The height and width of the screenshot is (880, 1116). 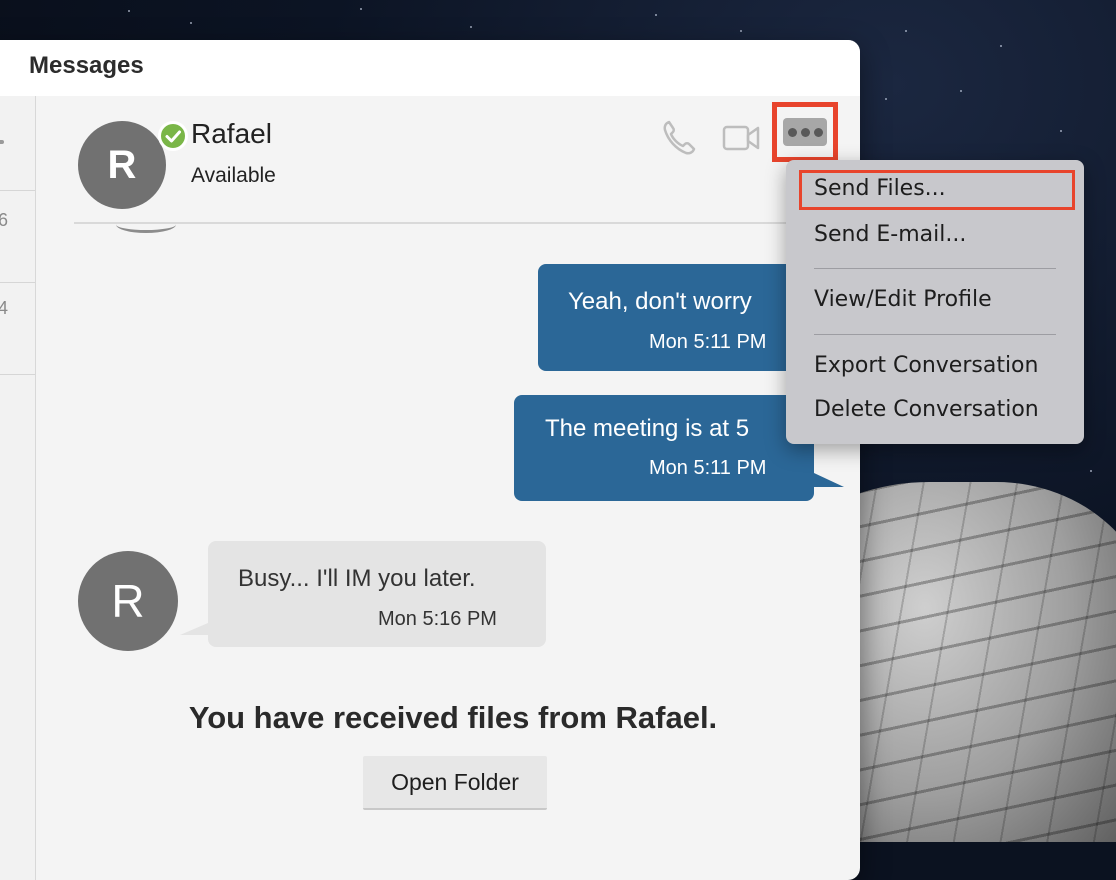 I want to click on scrolled-avatar, so click(x=146, y=224).